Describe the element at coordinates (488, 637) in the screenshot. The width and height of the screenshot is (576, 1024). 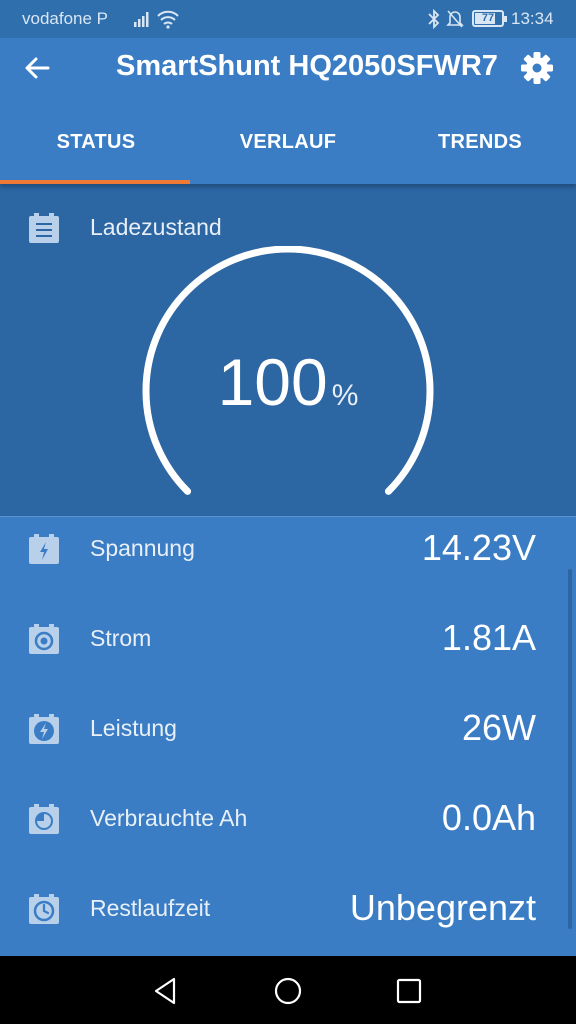
I see `reading-value: 1.81A` at that location.